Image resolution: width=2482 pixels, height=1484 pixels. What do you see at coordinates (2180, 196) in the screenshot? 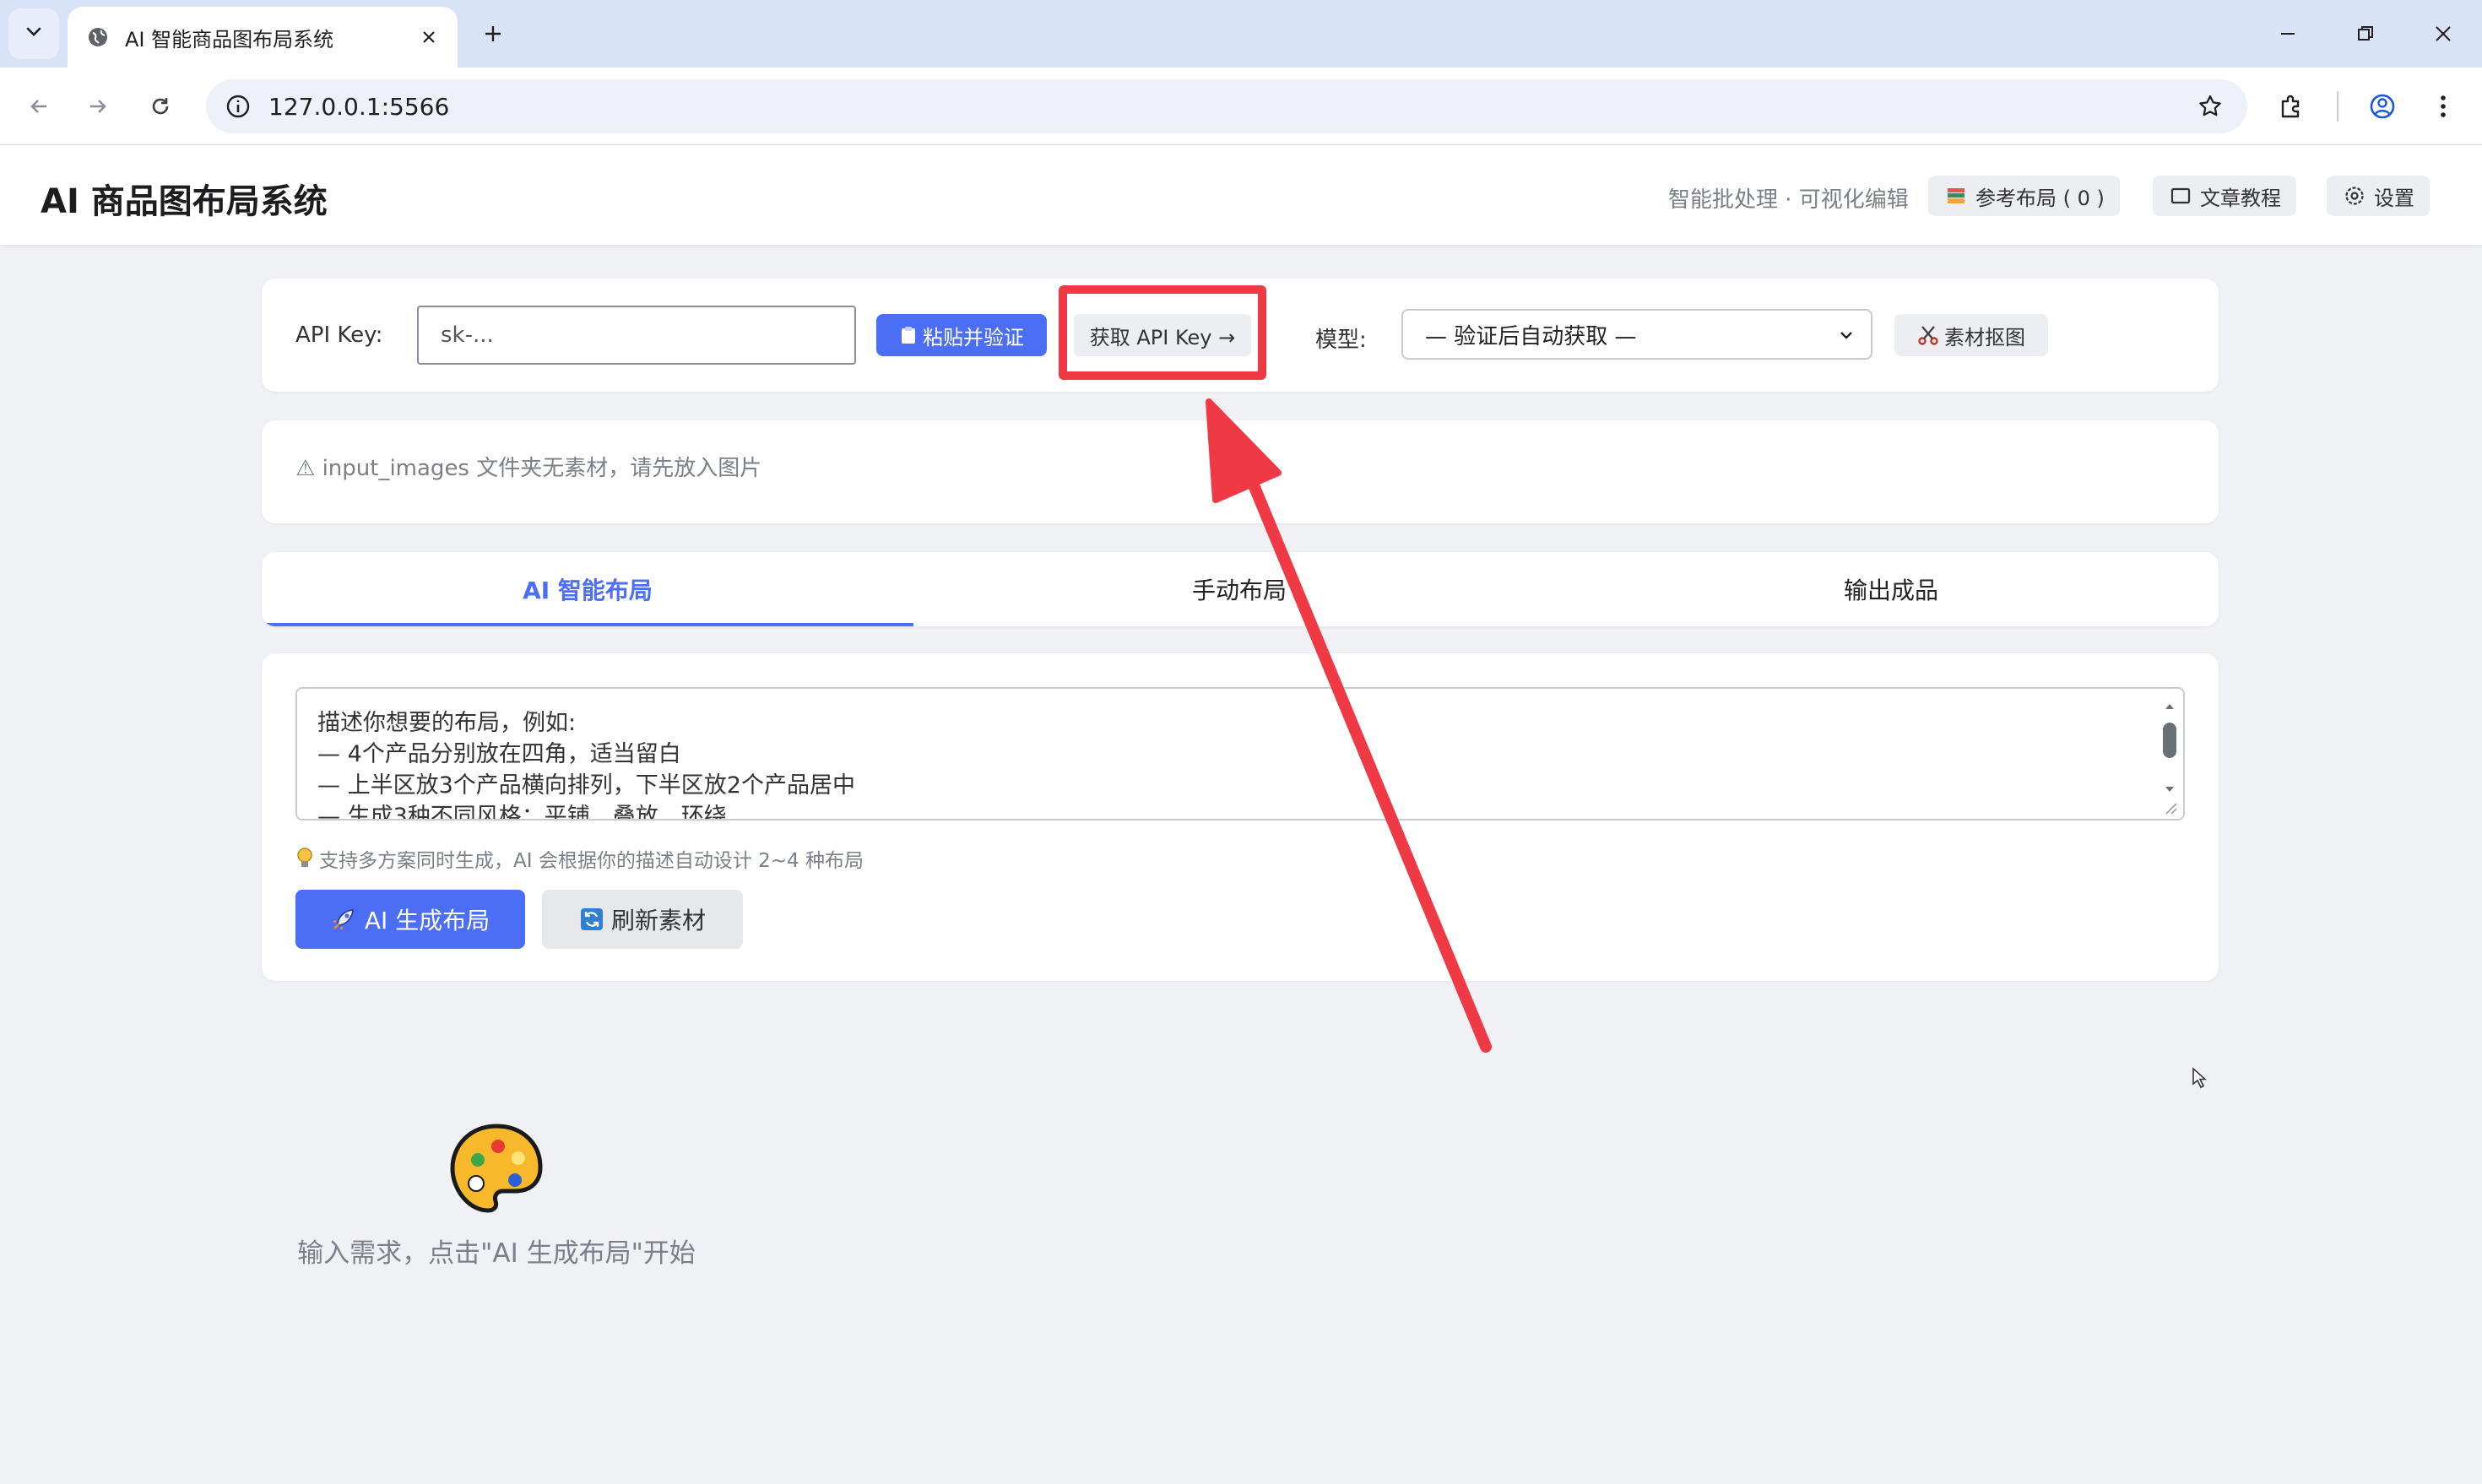
I see `book-icon` at bounding box center [2180, 196].